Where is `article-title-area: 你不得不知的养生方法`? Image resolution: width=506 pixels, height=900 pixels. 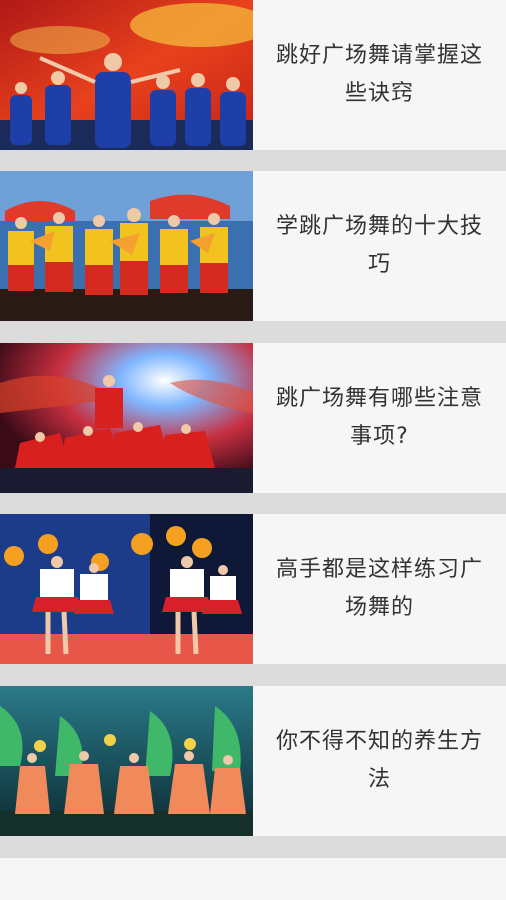
article-title-area: 你不得不知的养生方法 is located at coordinates (379, 761).